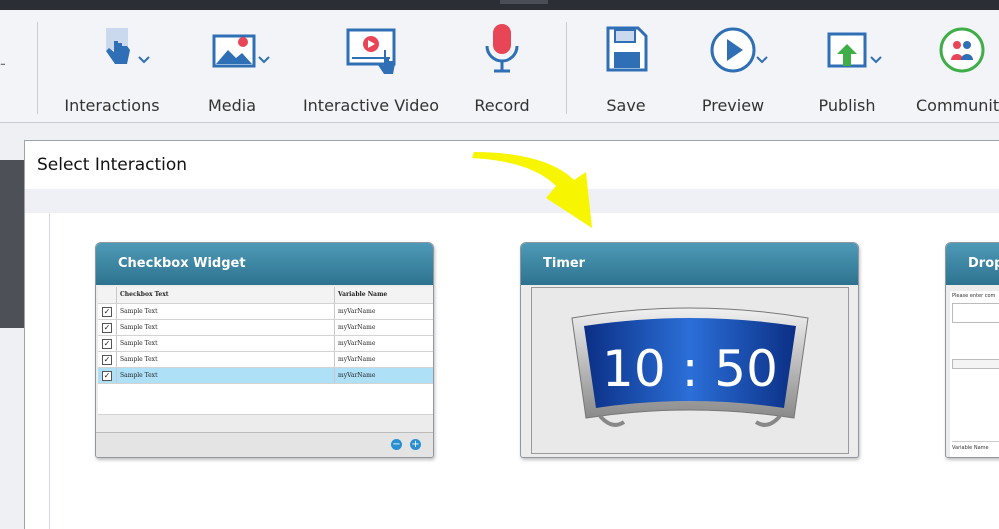 The image size is (999, 529). Describe the element at coordinates (118, 46) in the screenshot. I see `hand-pointer-icon` at that location.